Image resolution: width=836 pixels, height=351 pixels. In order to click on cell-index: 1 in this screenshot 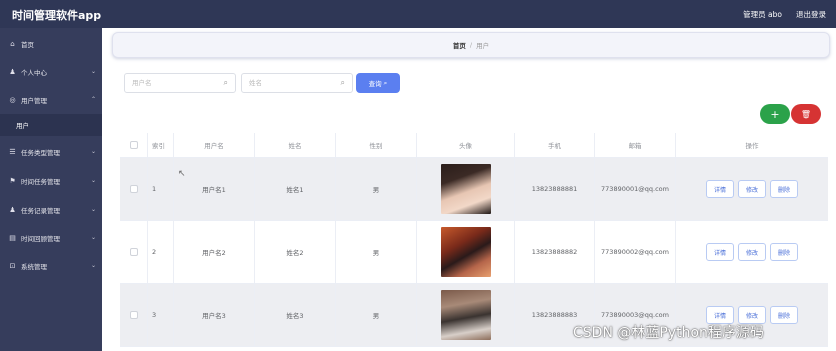, I will do `click(161, 189)`.